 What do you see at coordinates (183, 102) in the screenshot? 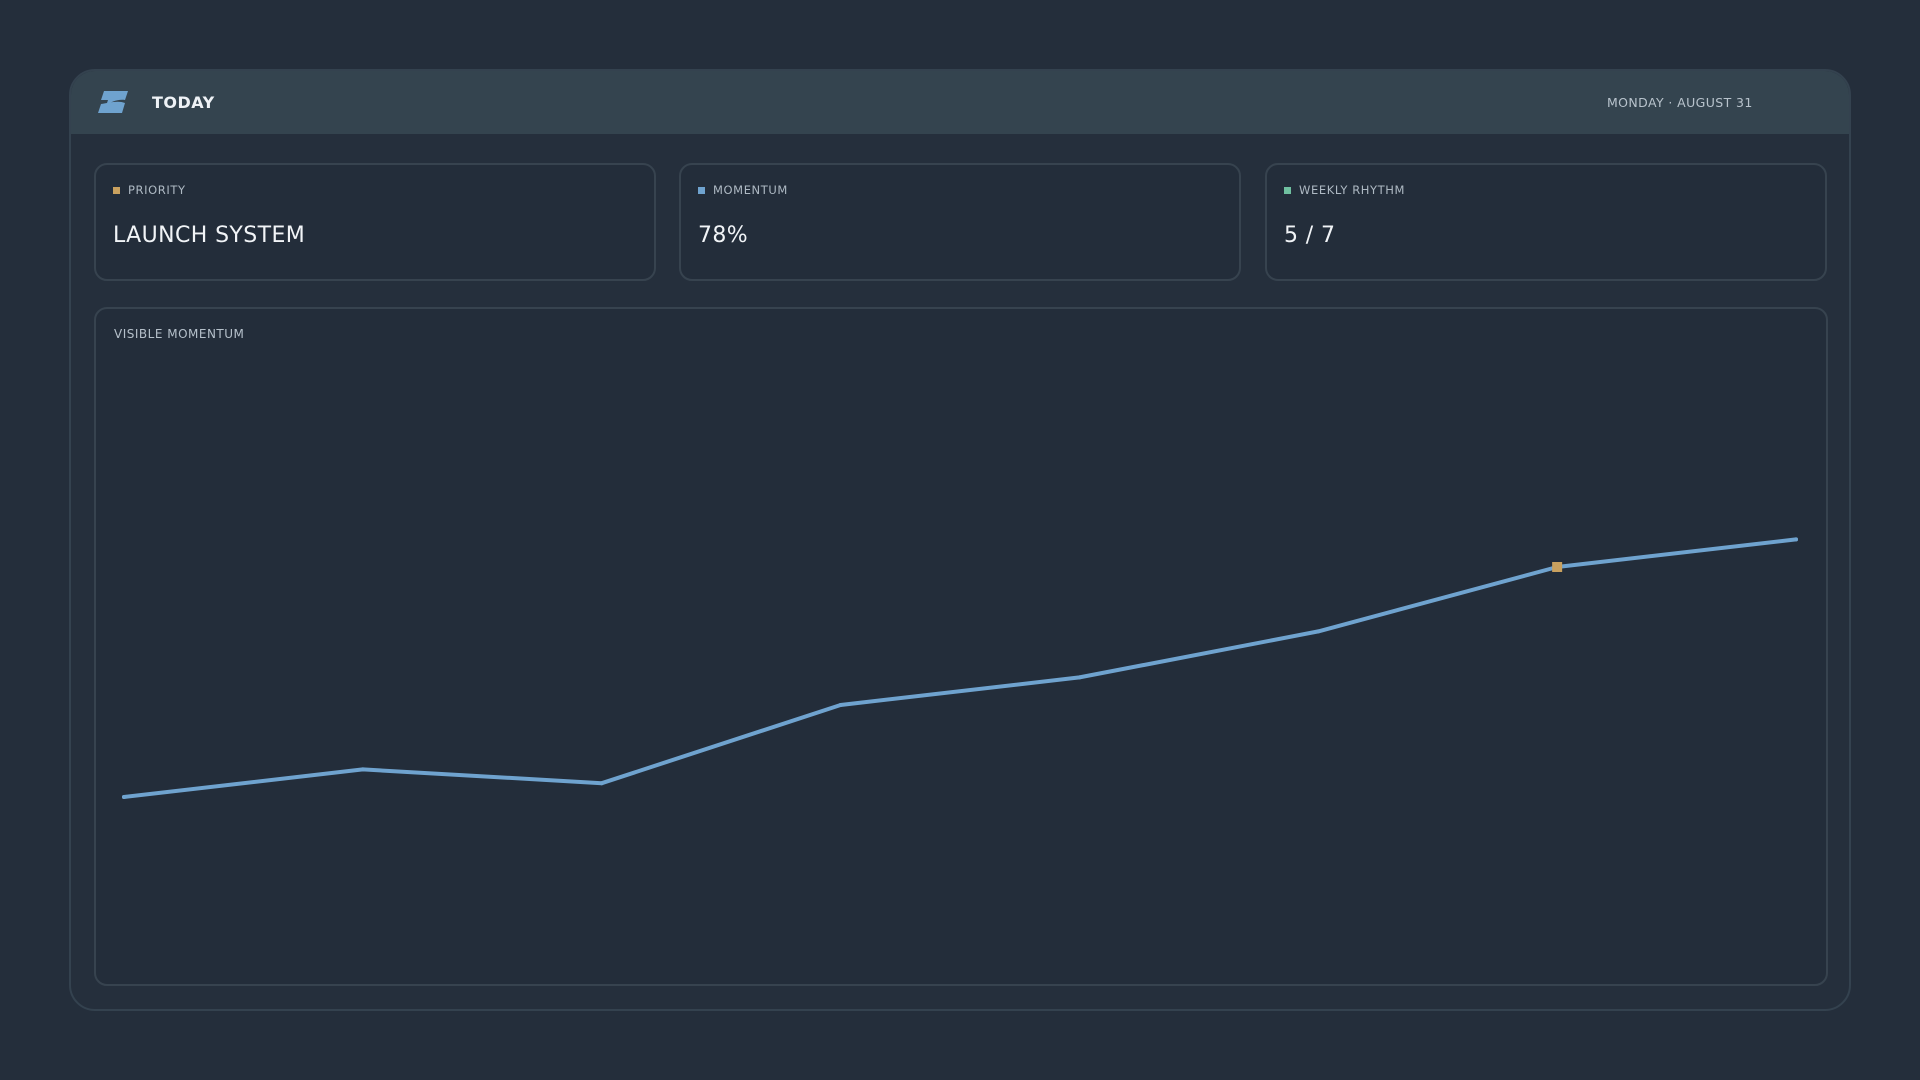
I see `page-title: TODAY` at bounding box center [183, 102].